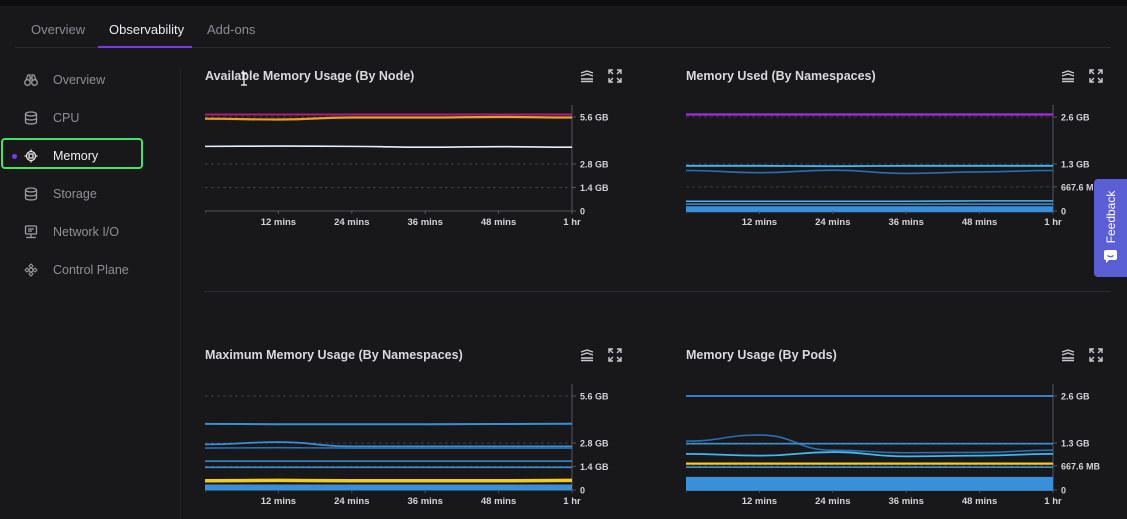  Describe the element at coordinates (31, 270) in the screenshot. I see `control-plane-icon` at that location.